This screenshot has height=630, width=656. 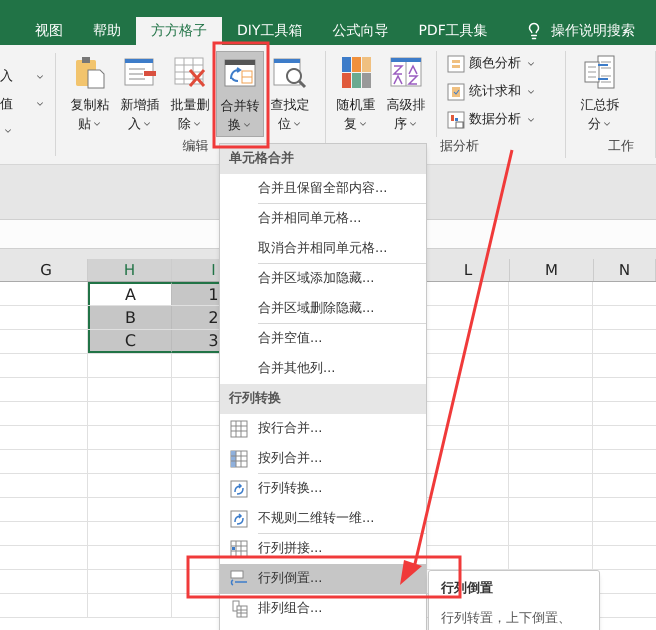 What do you see at coordinates (506, 619) in the screenshot?
I see `tooltip-text: 行列转置，上下倒置、` at bounding box center [506, 619].